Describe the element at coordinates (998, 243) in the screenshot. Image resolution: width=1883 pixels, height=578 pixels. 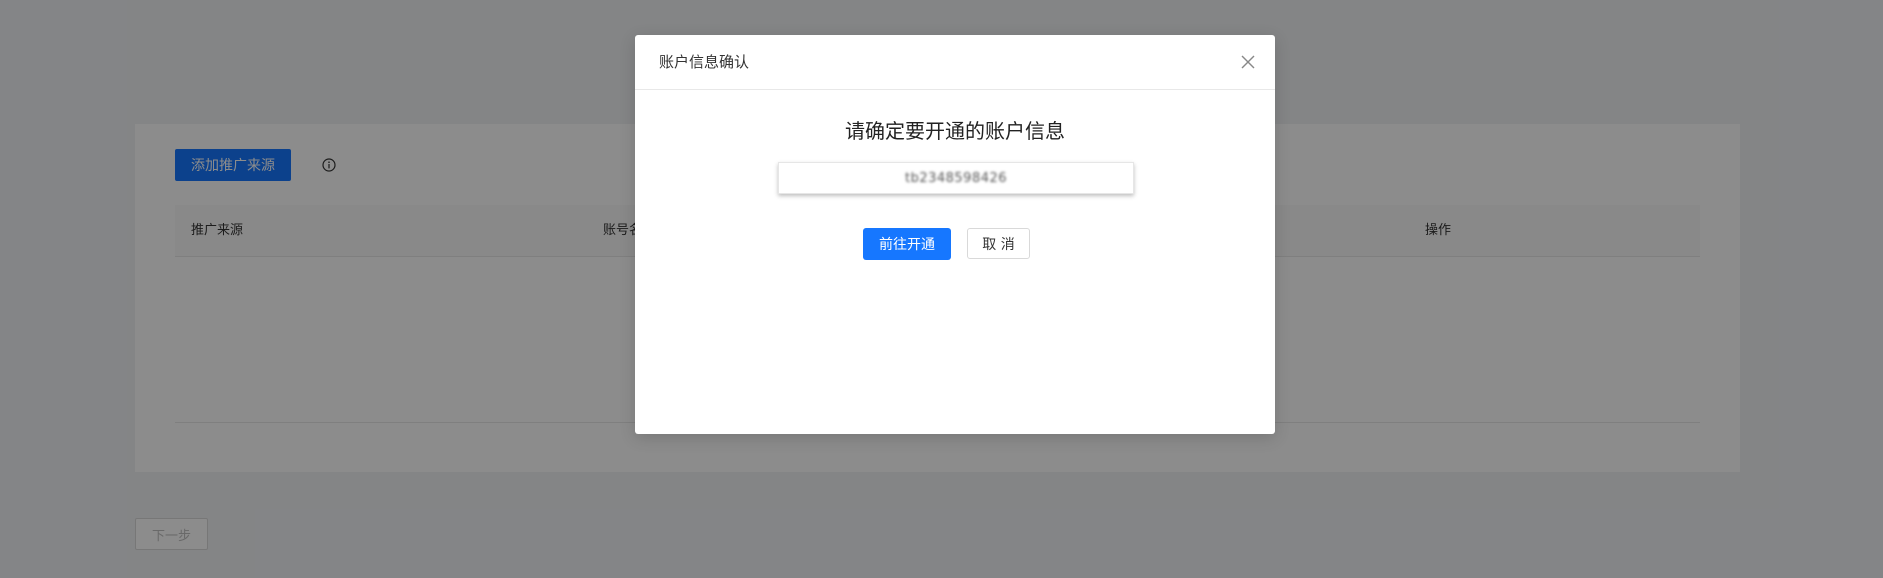
I see `cancel-button: 取 消` at that location.